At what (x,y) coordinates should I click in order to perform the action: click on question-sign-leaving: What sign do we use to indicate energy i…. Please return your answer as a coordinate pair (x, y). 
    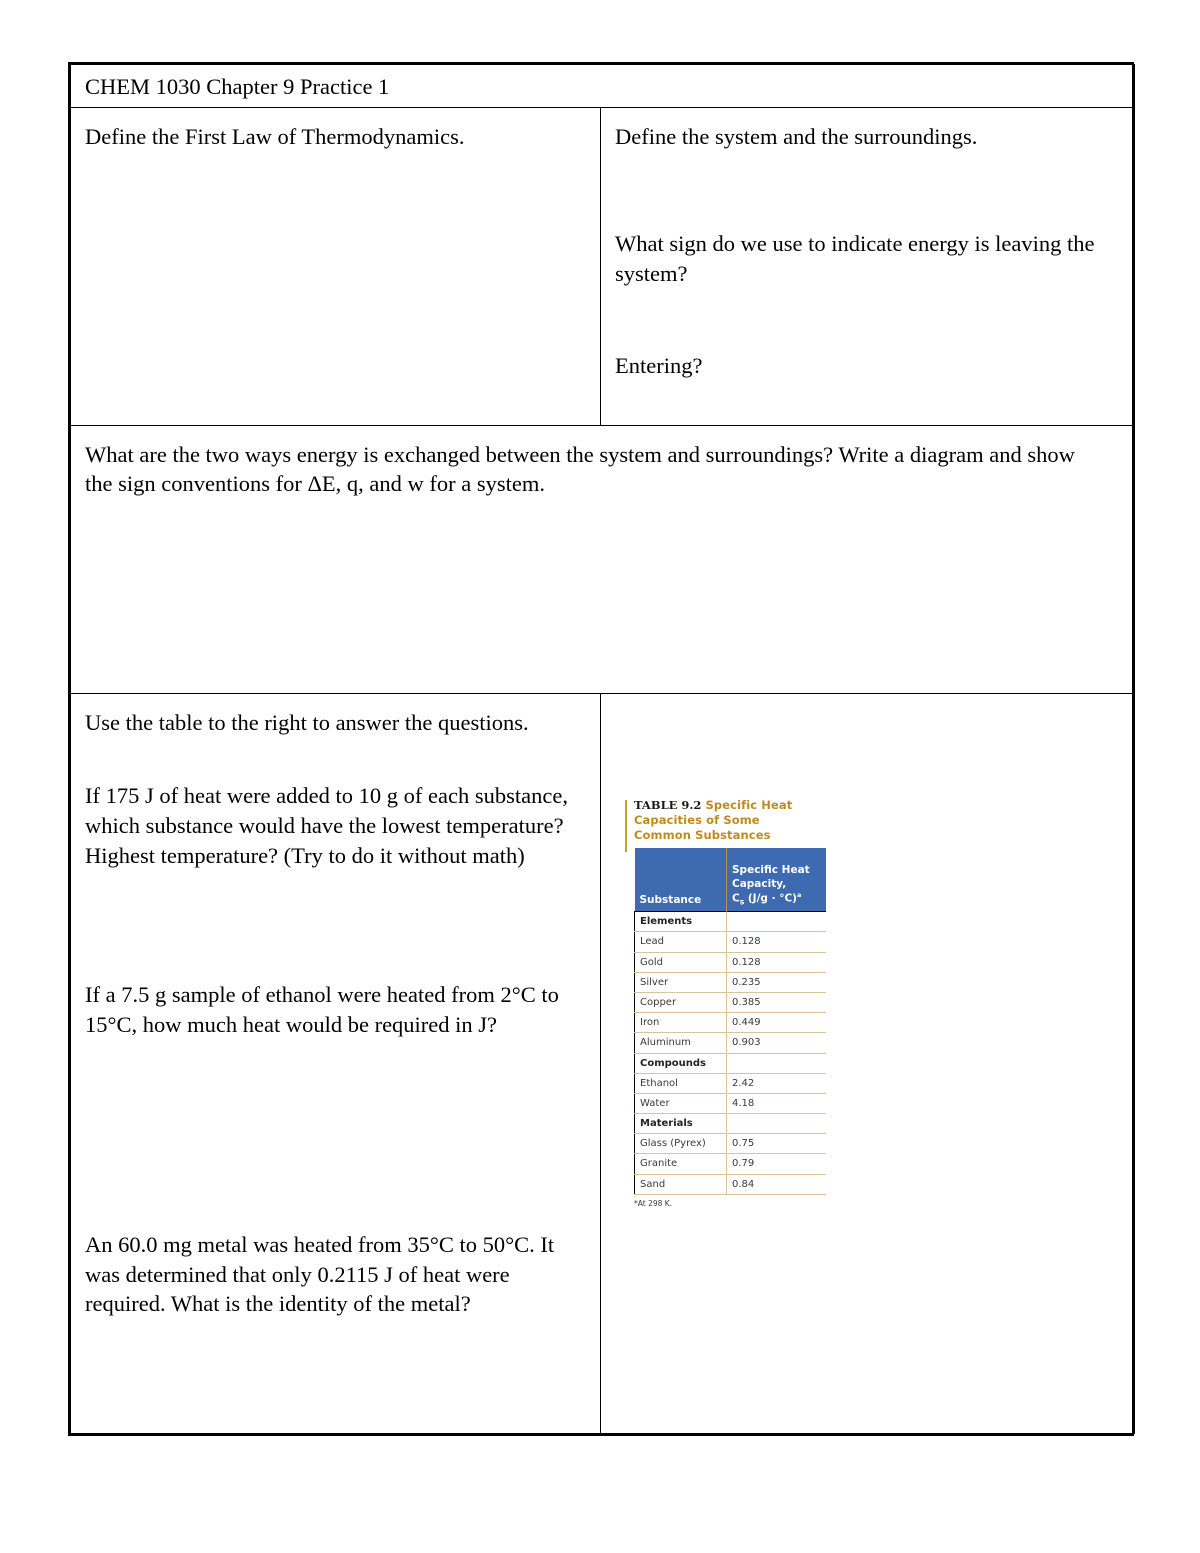
    Looking at the image, I should click on (855, 259).